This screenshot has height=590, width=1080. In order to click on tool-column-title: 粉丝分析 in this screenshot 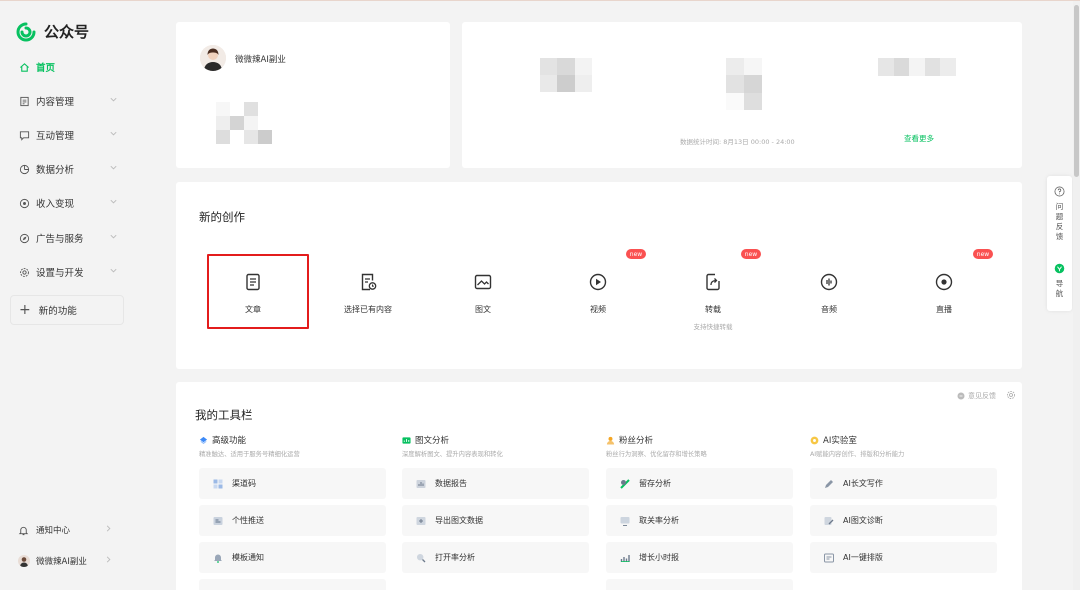, I will do `click(629, 440)`.